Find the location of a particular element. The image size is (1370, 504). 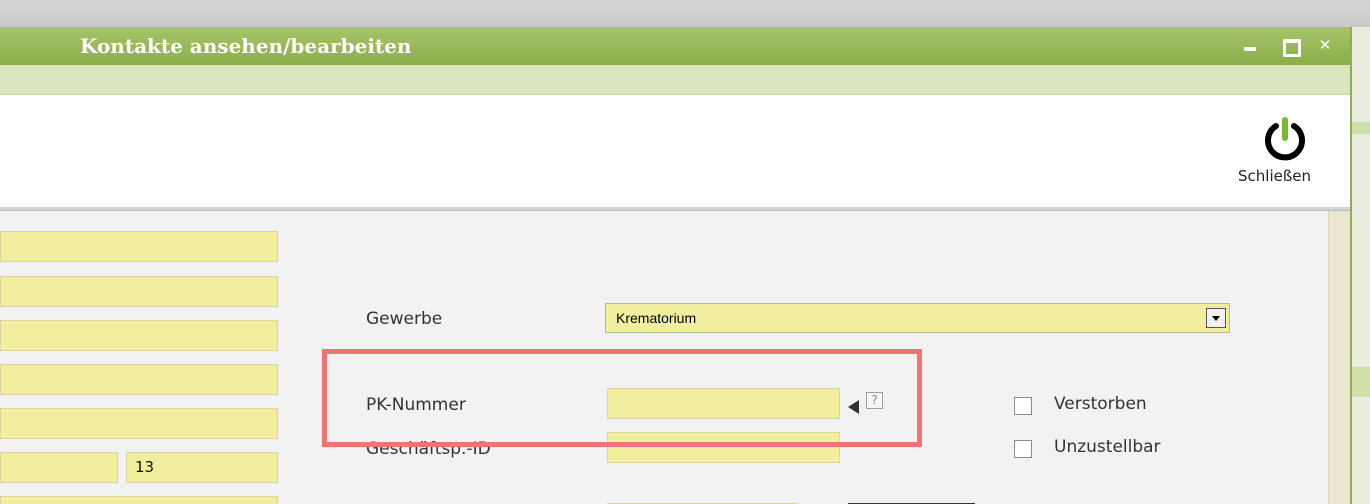

street-field is located at coordinates (59, 467).